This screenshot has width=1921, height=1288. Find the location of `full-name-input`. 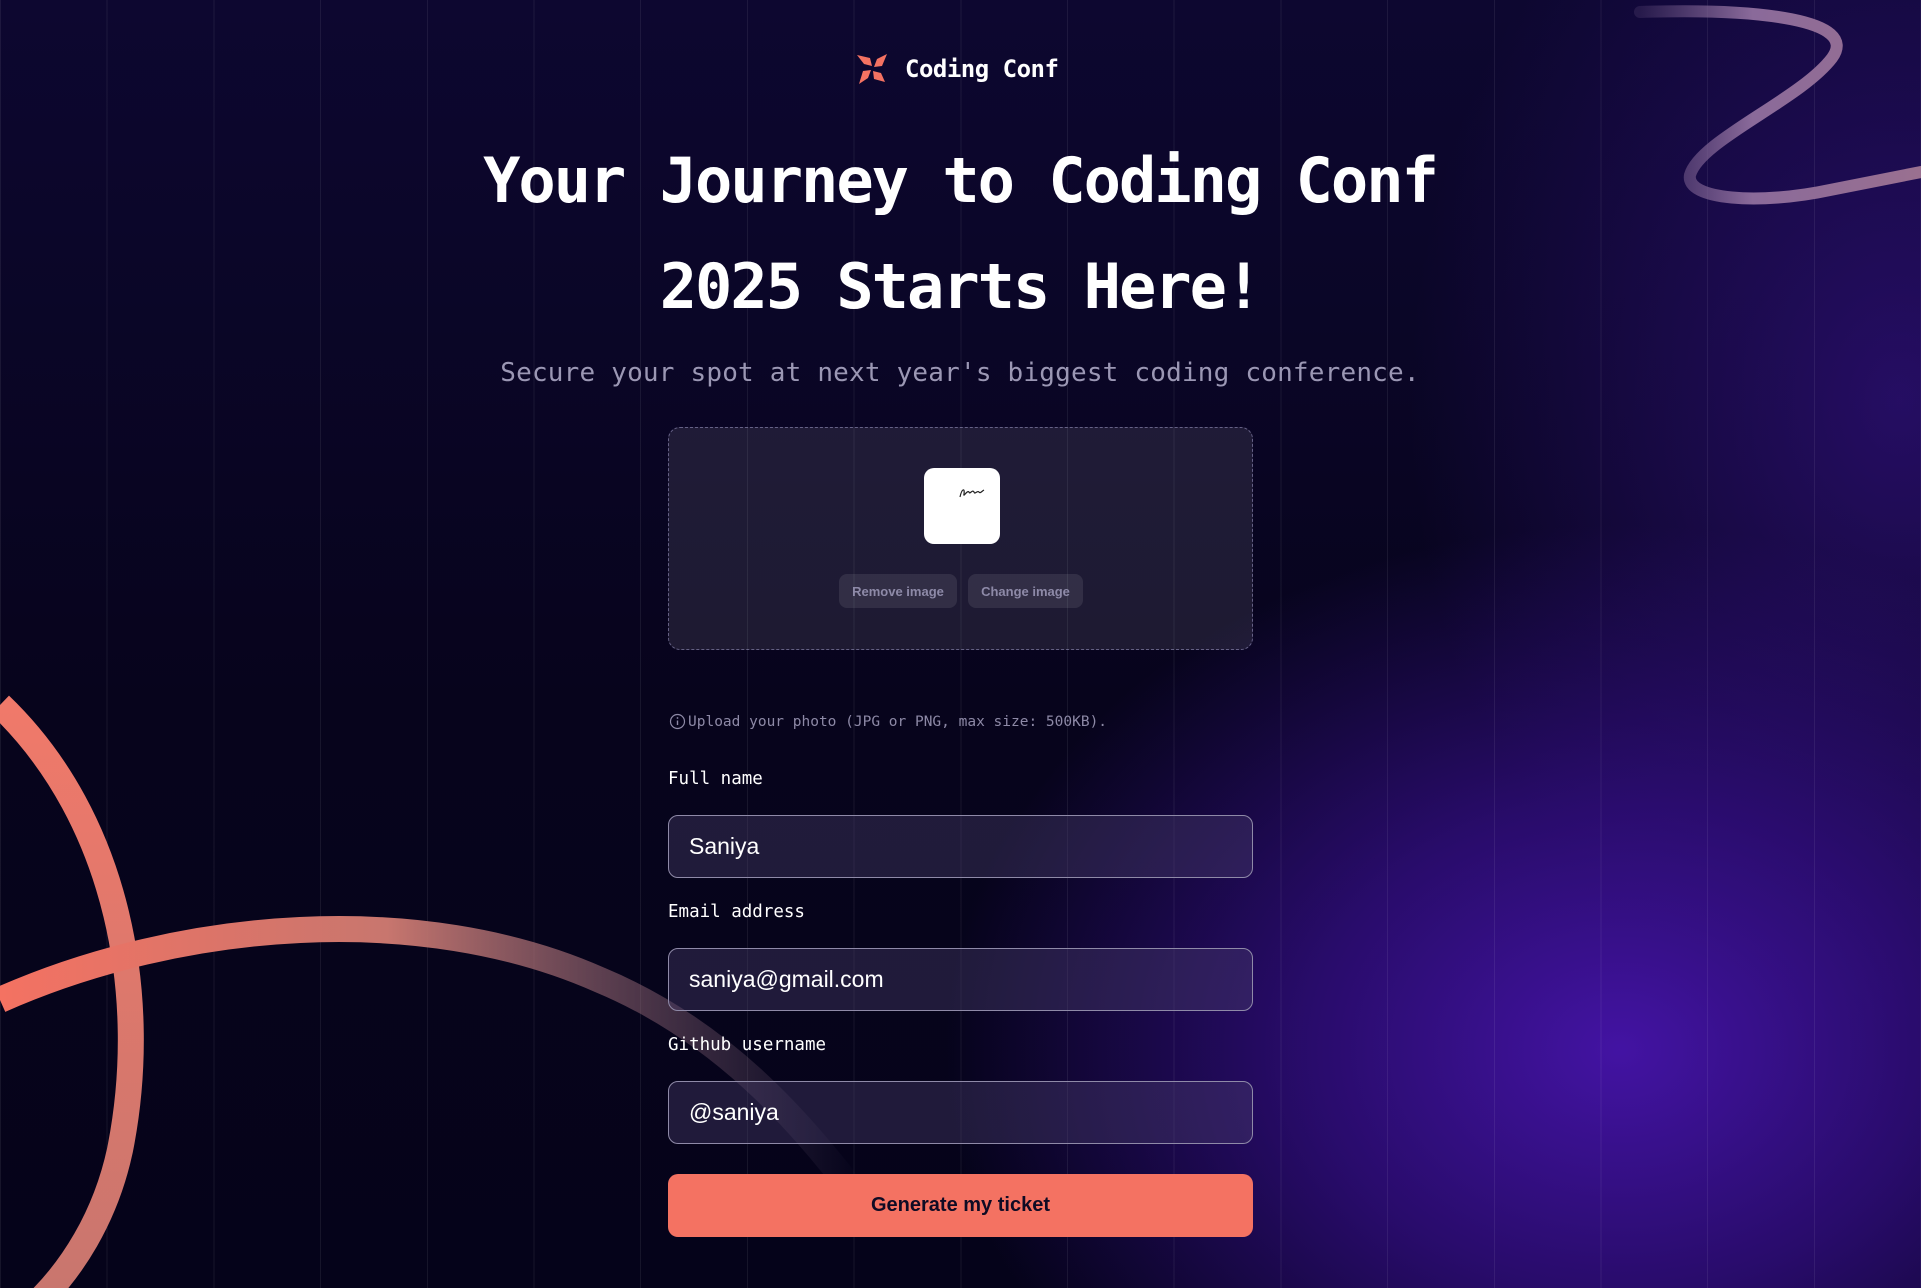

full-name-input is located at coordinates (960, 846).